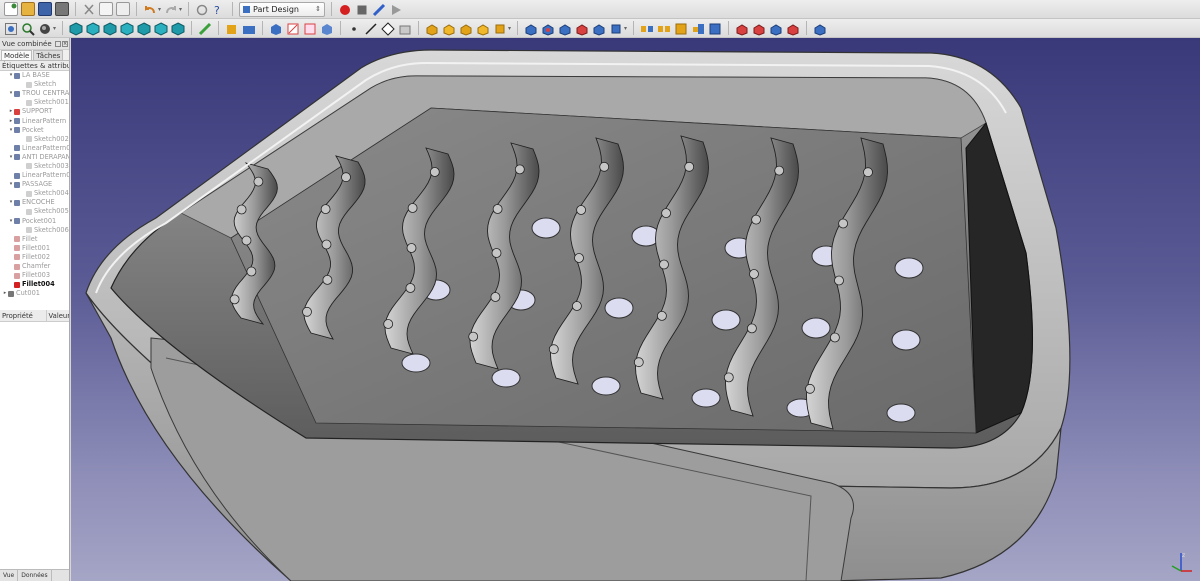  Describe the element at coordinates (249, 28) in the screenshot. I see `create-group-icon` at that location.